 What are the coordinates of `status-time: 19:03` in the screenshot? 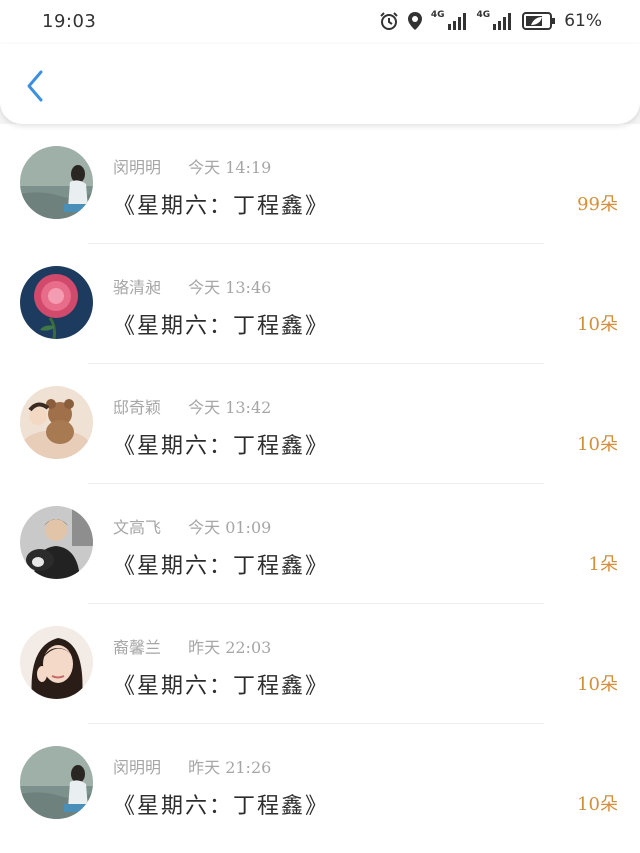 It's located at (69, 21).